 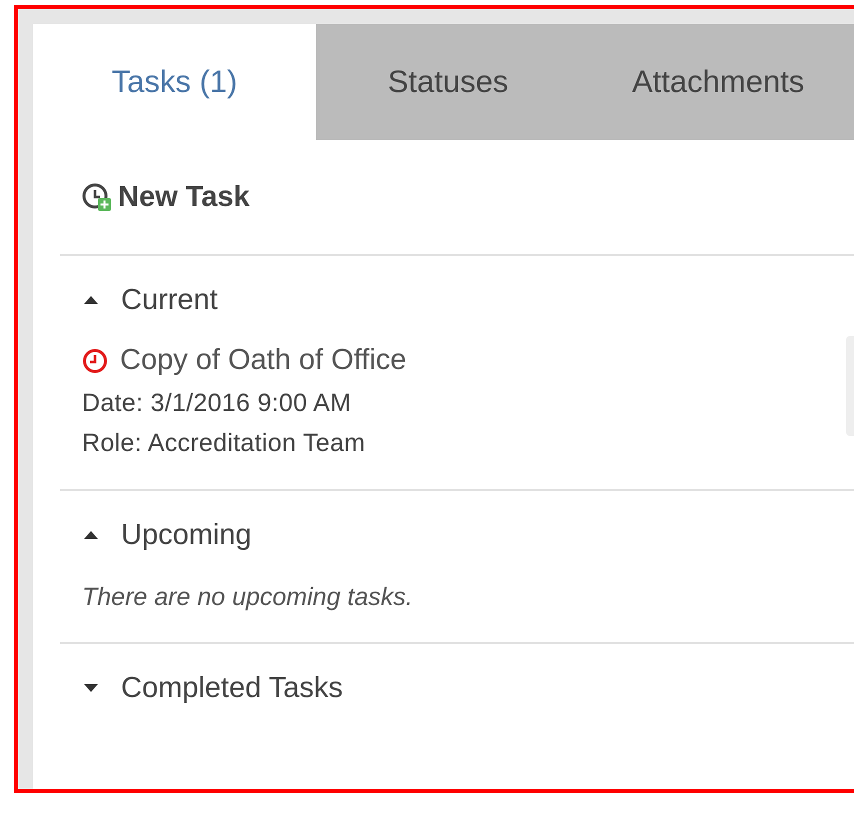 I want to click on section-header: Completed Tasks, so click(x=212, y=688).